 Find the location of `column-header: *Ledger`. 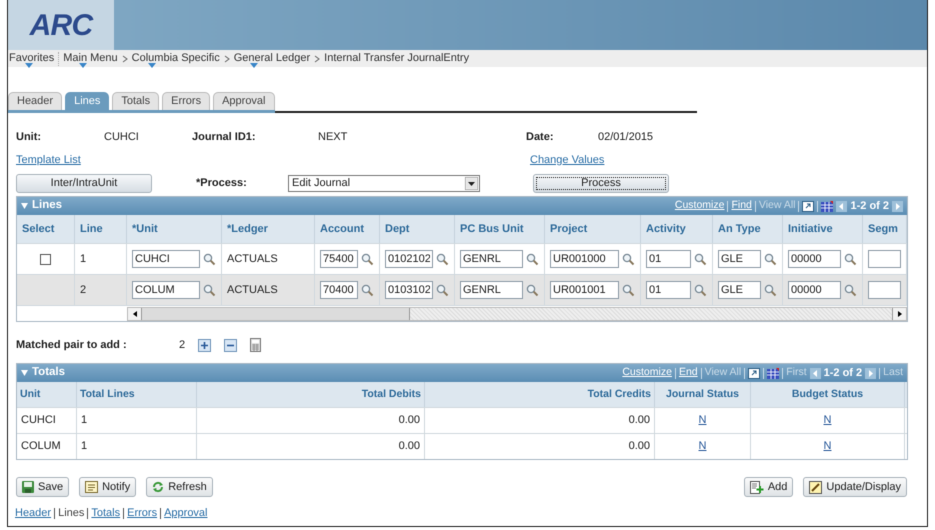

column-header: *Ledger is located at coordinates (247, 229).